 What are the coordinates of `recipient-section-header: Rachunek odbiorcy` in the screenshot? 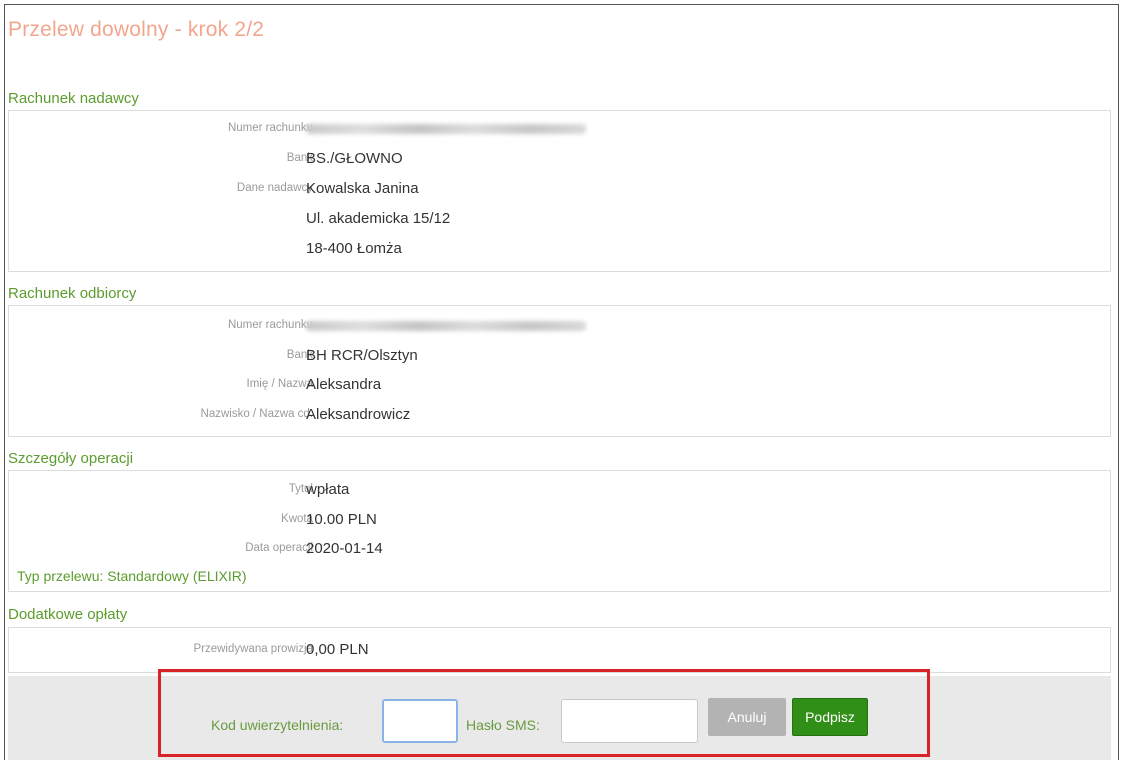 It's located at (72, 293).